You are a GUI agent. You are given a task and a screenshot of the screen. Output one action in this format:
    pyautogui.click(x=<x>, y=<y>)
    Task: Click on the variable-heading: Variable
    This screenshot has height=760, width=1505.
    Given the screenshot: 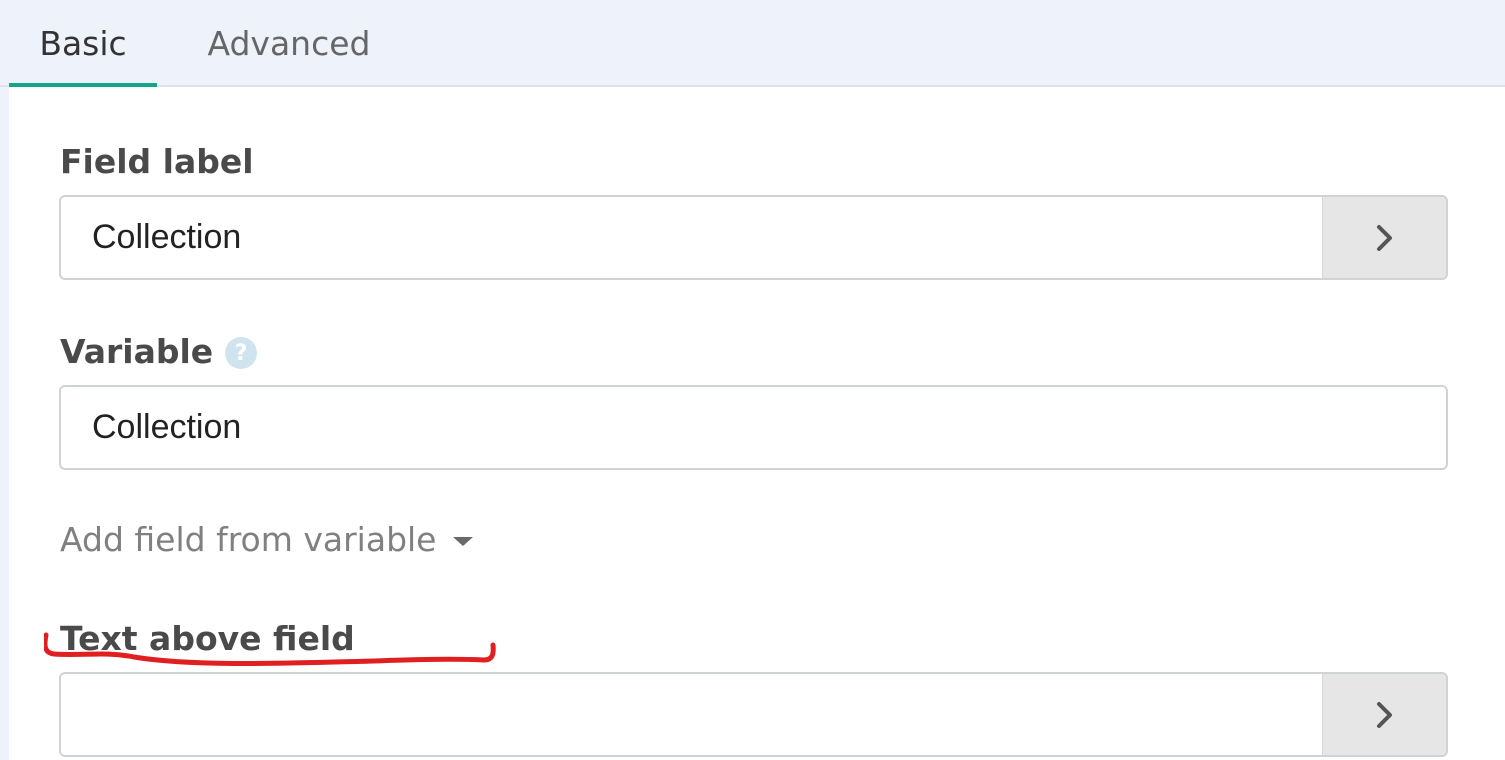 What is the action you would take?
    pyautogui.click(x=137, y=351)
    